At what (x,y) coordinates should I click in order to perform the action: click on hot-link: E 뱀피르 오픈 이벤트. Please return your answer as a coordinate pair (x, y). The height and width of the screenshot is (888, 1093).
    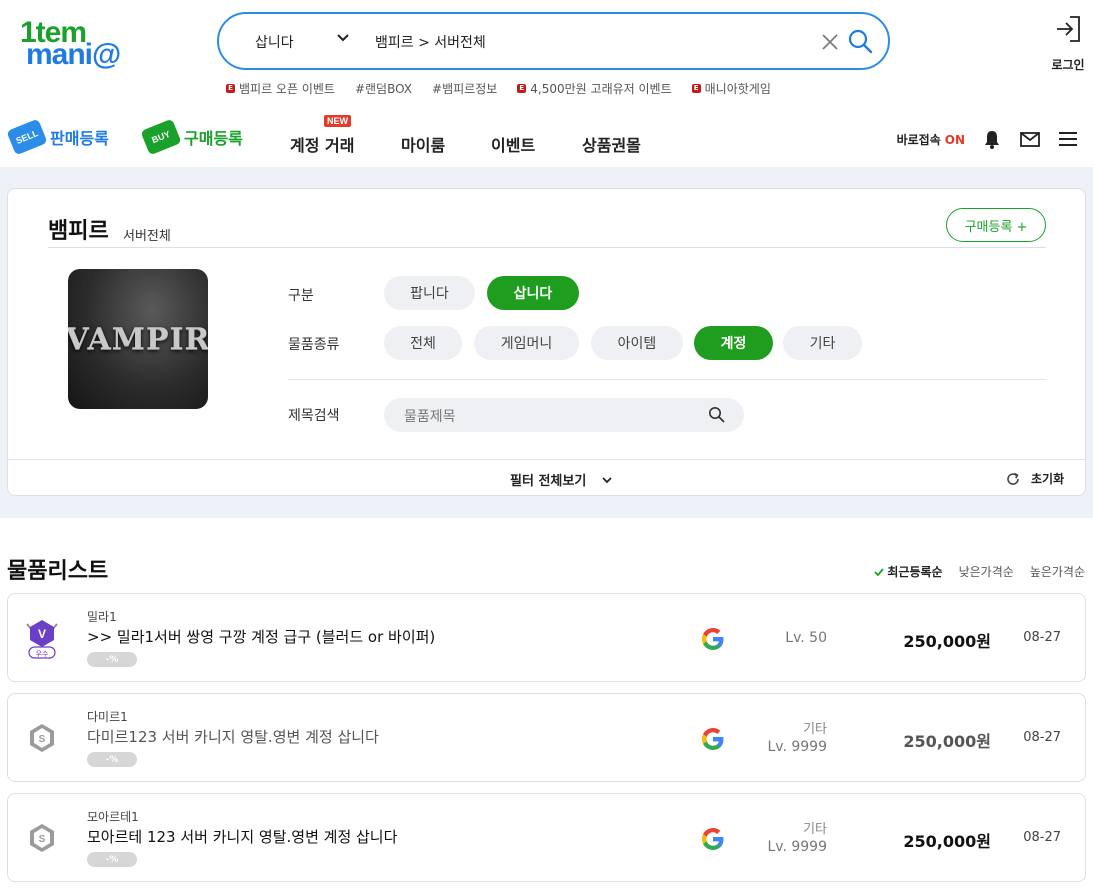
    Looking at the image, I should click on (280, 88).